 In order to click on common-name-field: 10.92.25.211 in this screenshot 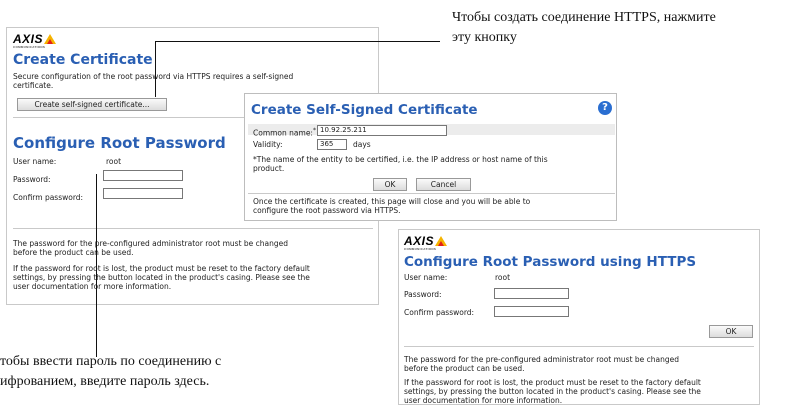, I will do `click(382, 130)`.